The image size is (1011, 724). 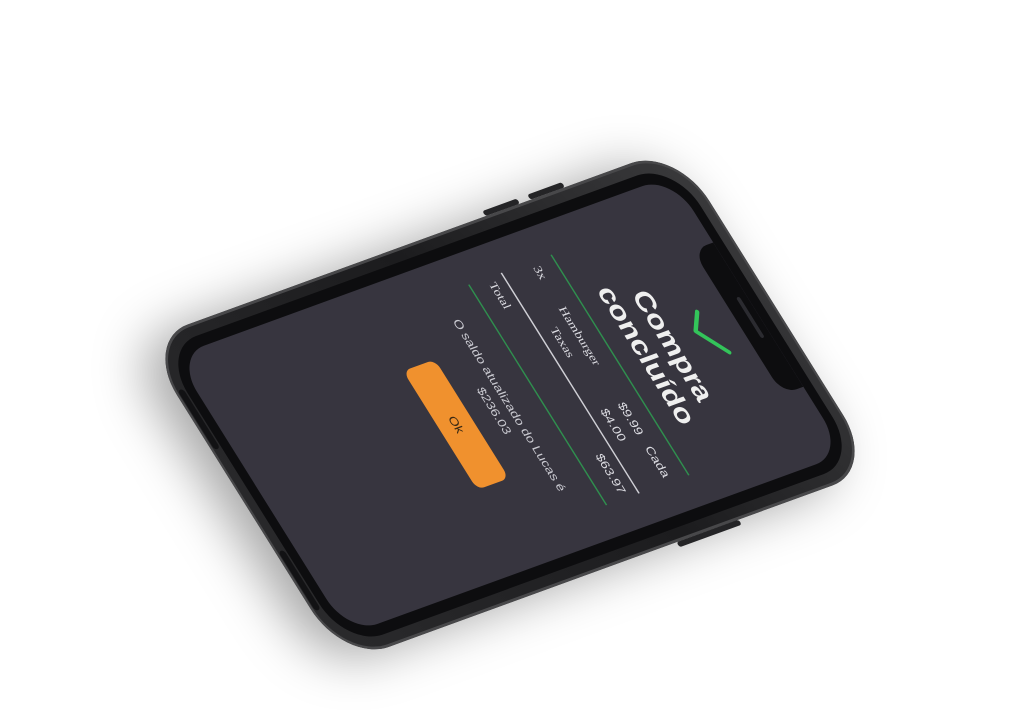 I want to click on volume-up-button, so click(x=546, y=191).